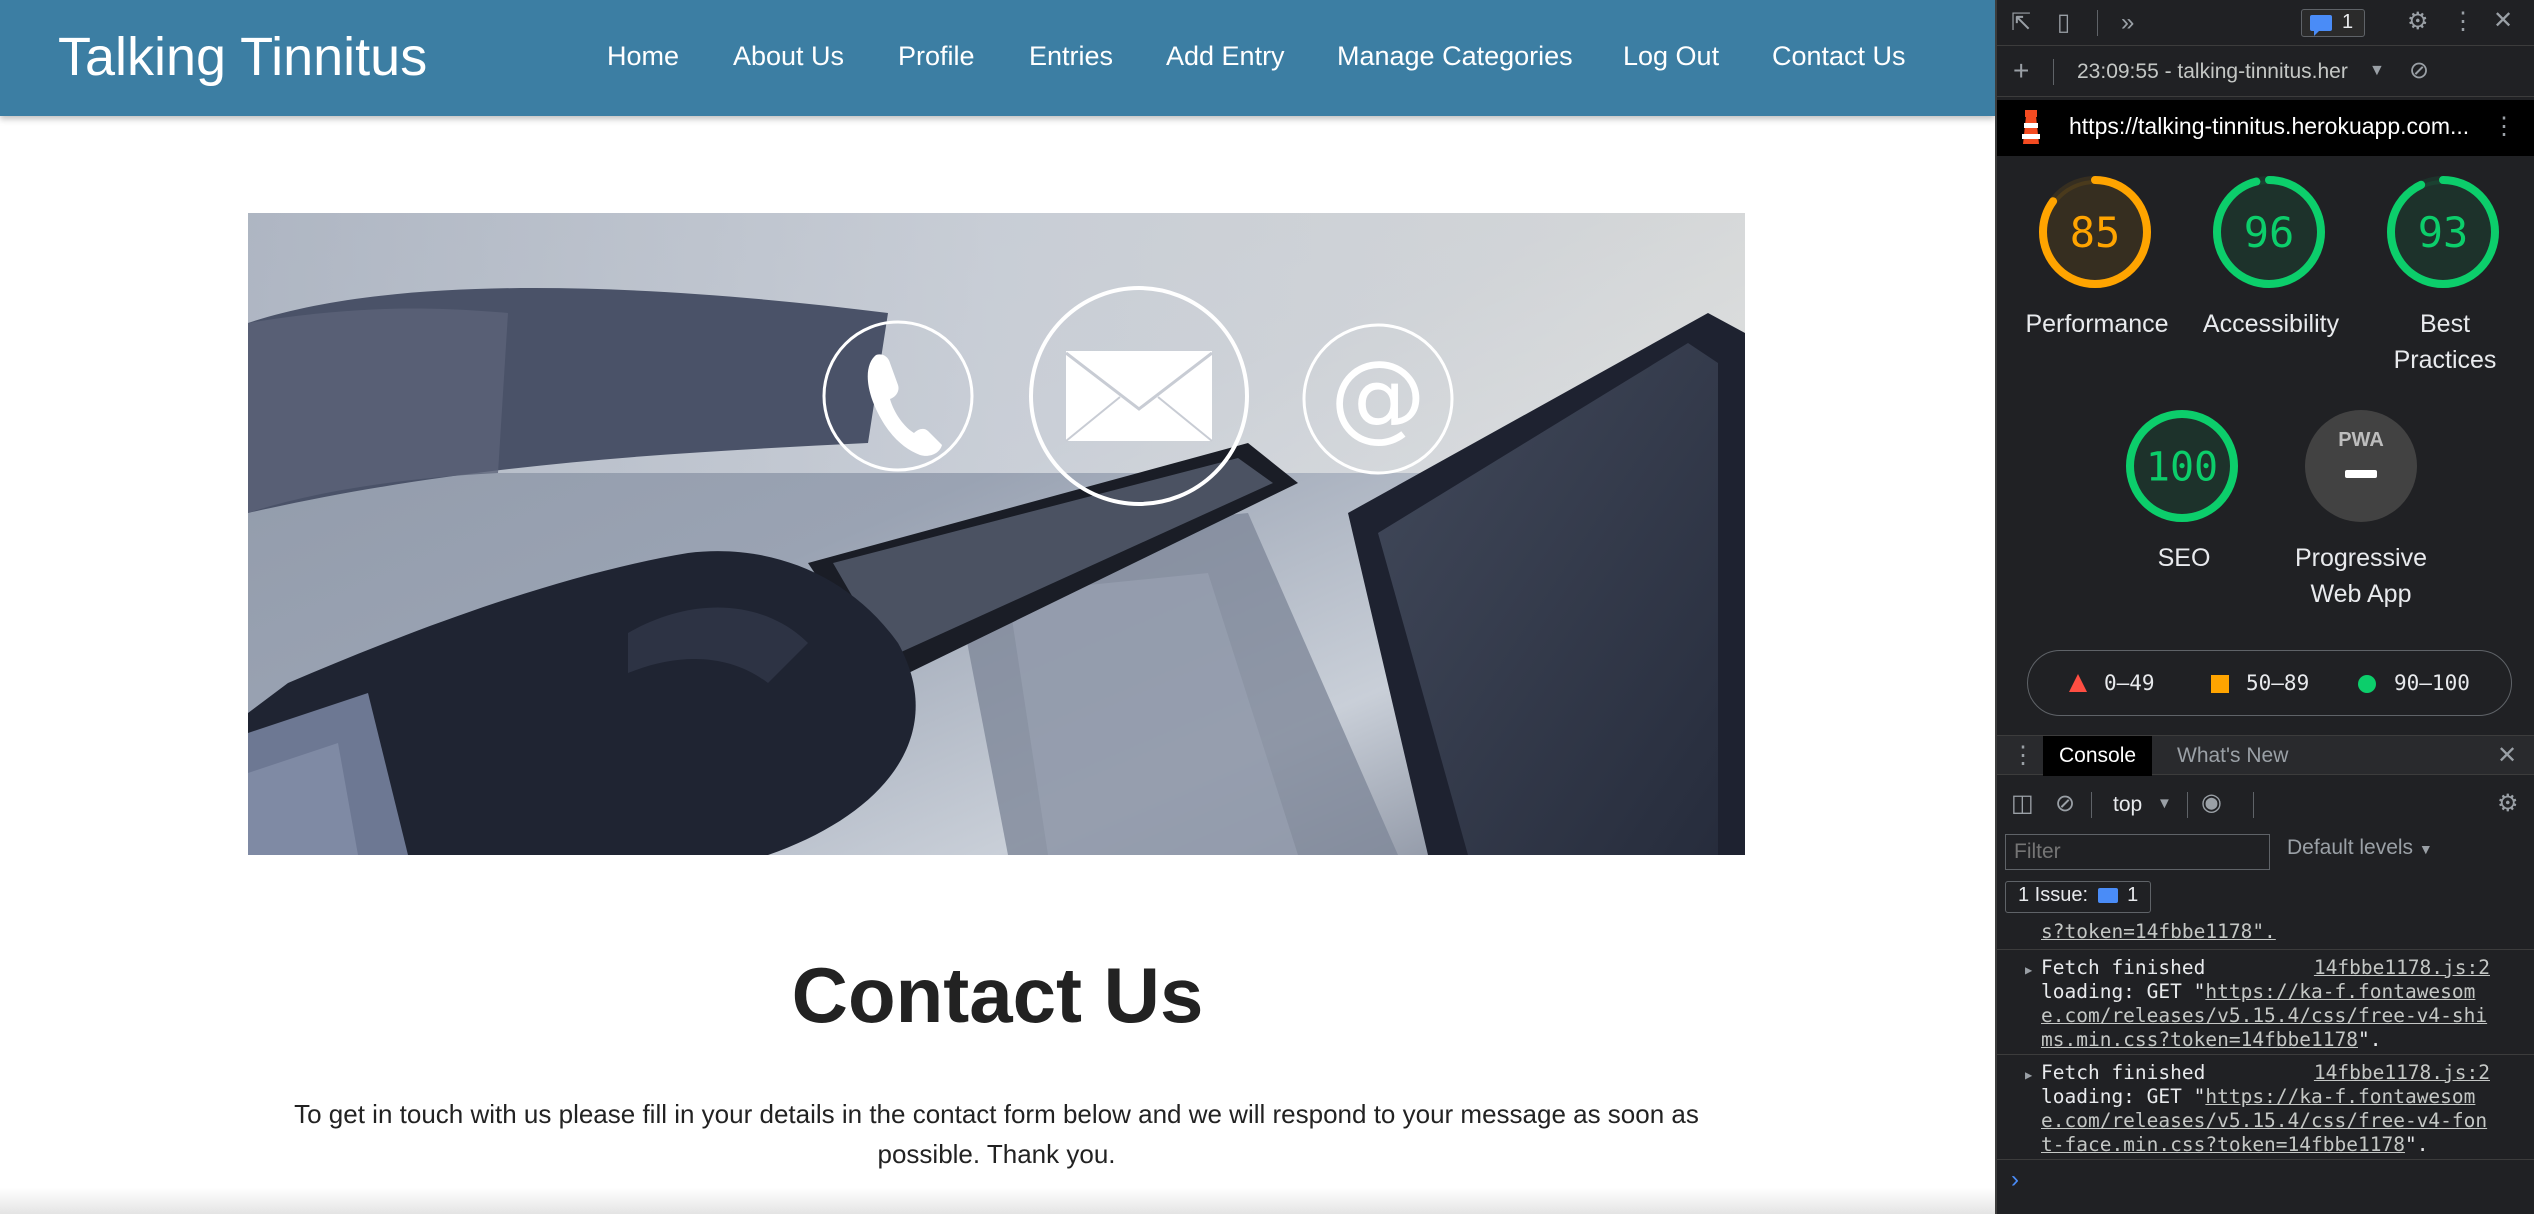 The height and width of the screenshot is (1214, 2534). Describe the element at coordinates (2504, 126) in the screenshot. I see `report-menu-icon: ⋮` at that location.